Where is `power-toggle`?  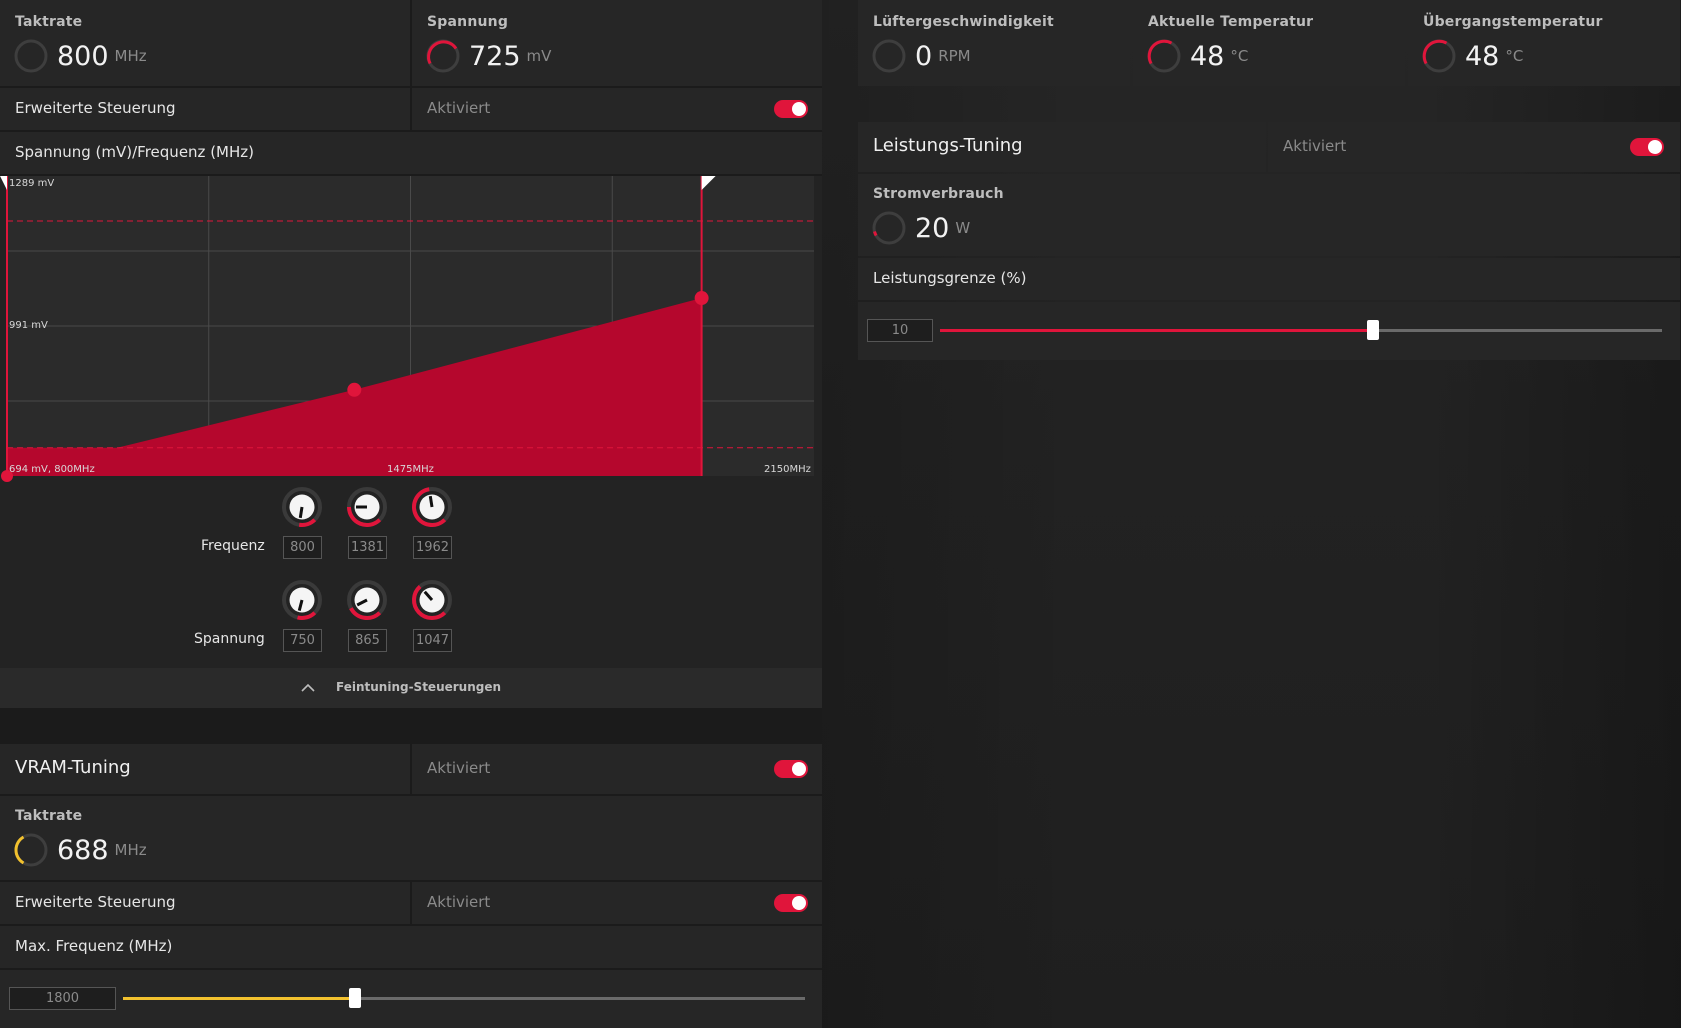
power-toggle is located at coordinates (1647, 147).